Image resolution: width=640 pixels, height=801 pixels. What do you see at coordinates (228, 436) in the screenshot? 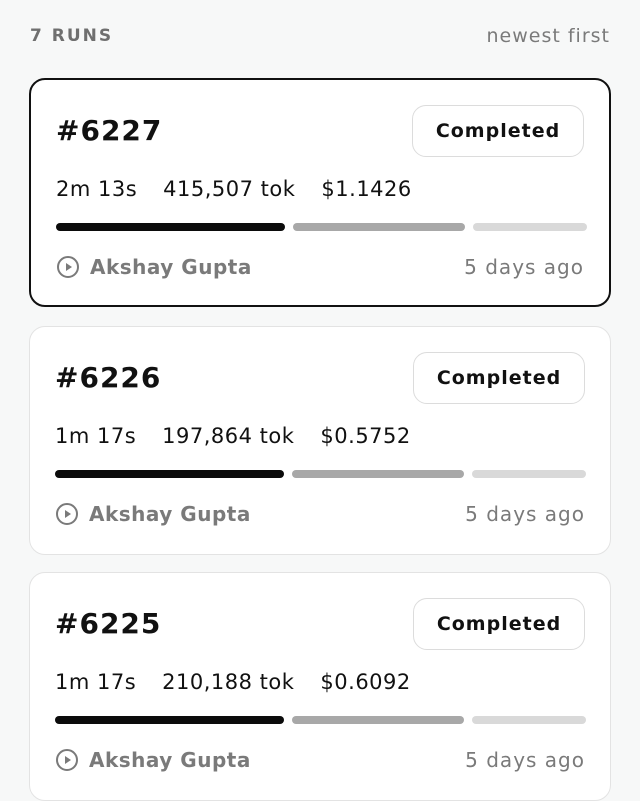
I see `run-tokens: 197,864 tok` at bounding box center [228, 436].